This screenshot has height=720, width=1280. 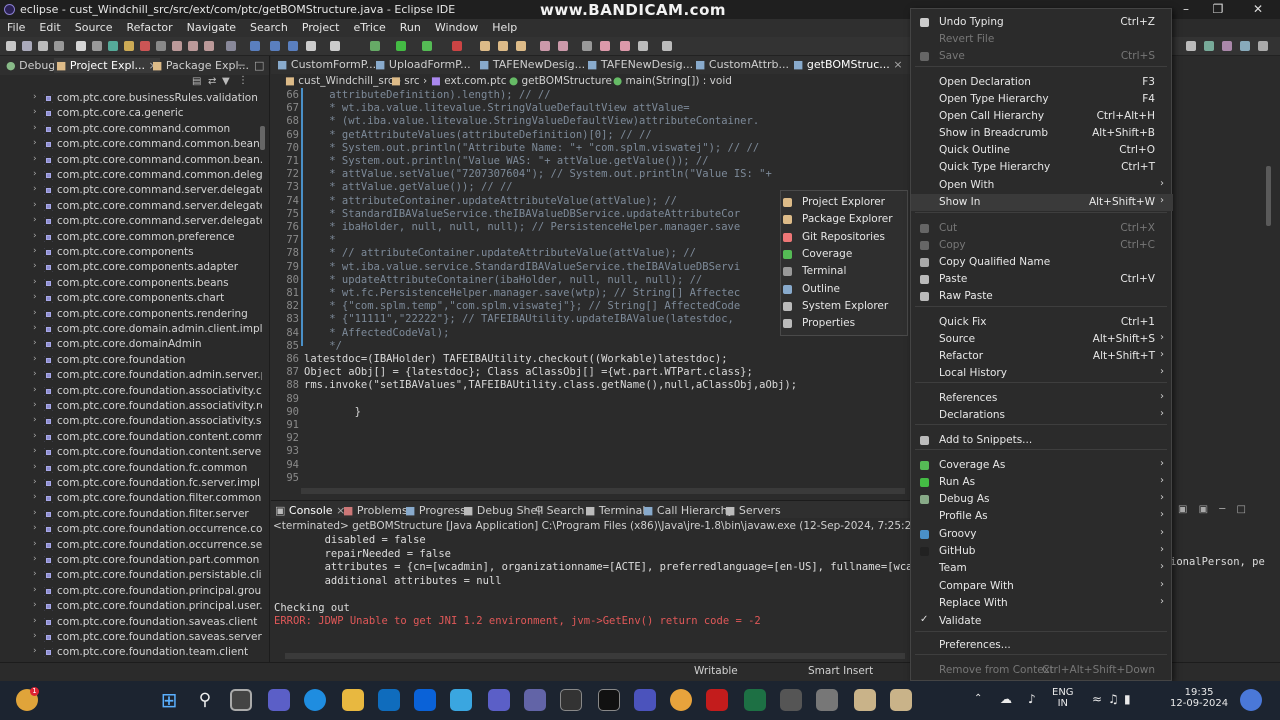 I want to click on menu-refactor: Refactor, so click(x=150, y=27).